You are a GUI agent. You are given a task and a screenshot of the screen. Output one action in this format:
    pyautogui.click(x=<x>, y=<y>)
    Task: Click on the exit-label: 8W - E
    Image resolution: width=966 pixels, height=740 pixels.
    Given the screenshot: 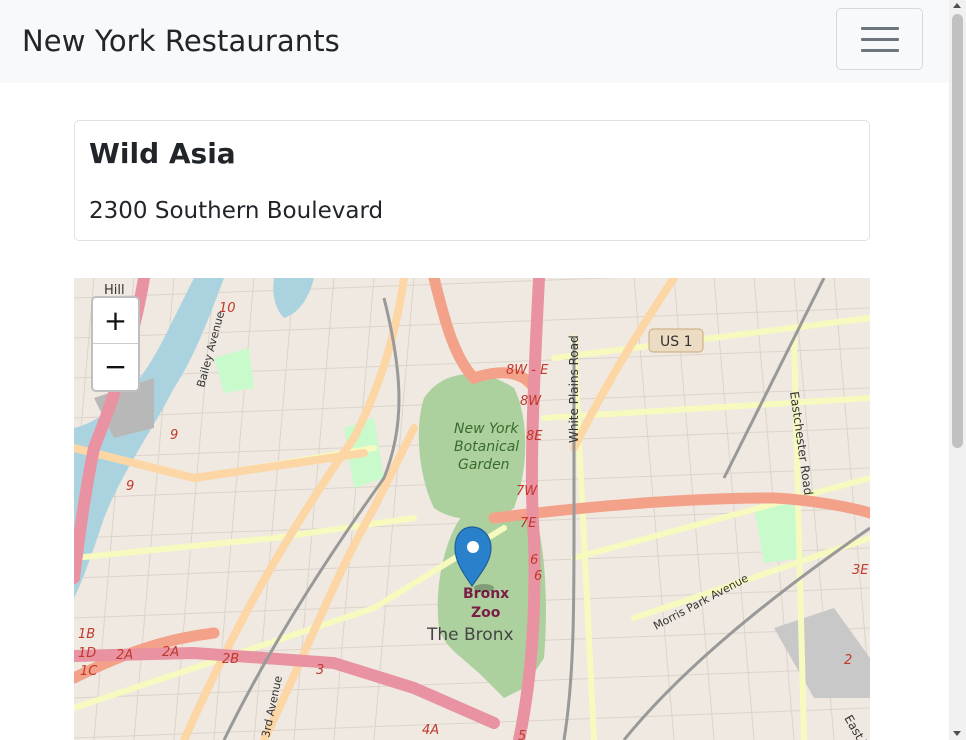 What is the action you would take?
    pyautogui.click(x=527, y=370)
    